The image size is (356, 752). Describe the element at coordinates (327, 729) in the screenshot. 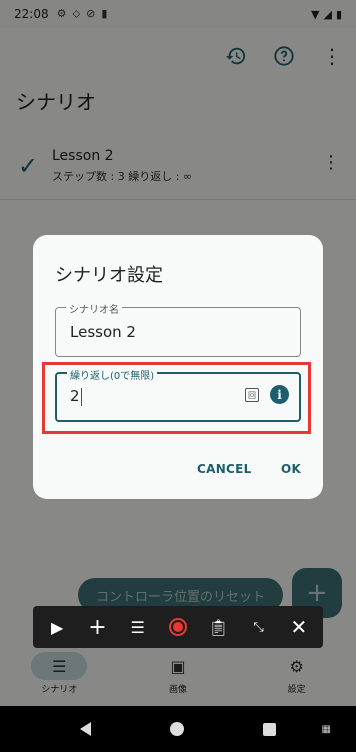

I see `keyboard-icon: ▦` at that location.